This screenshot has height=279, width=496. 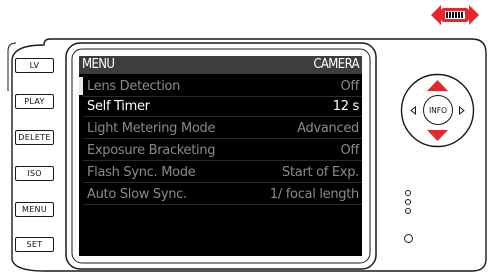 I want to click on menu-item-value: 1/ focal length, so click(x=314, y=194).